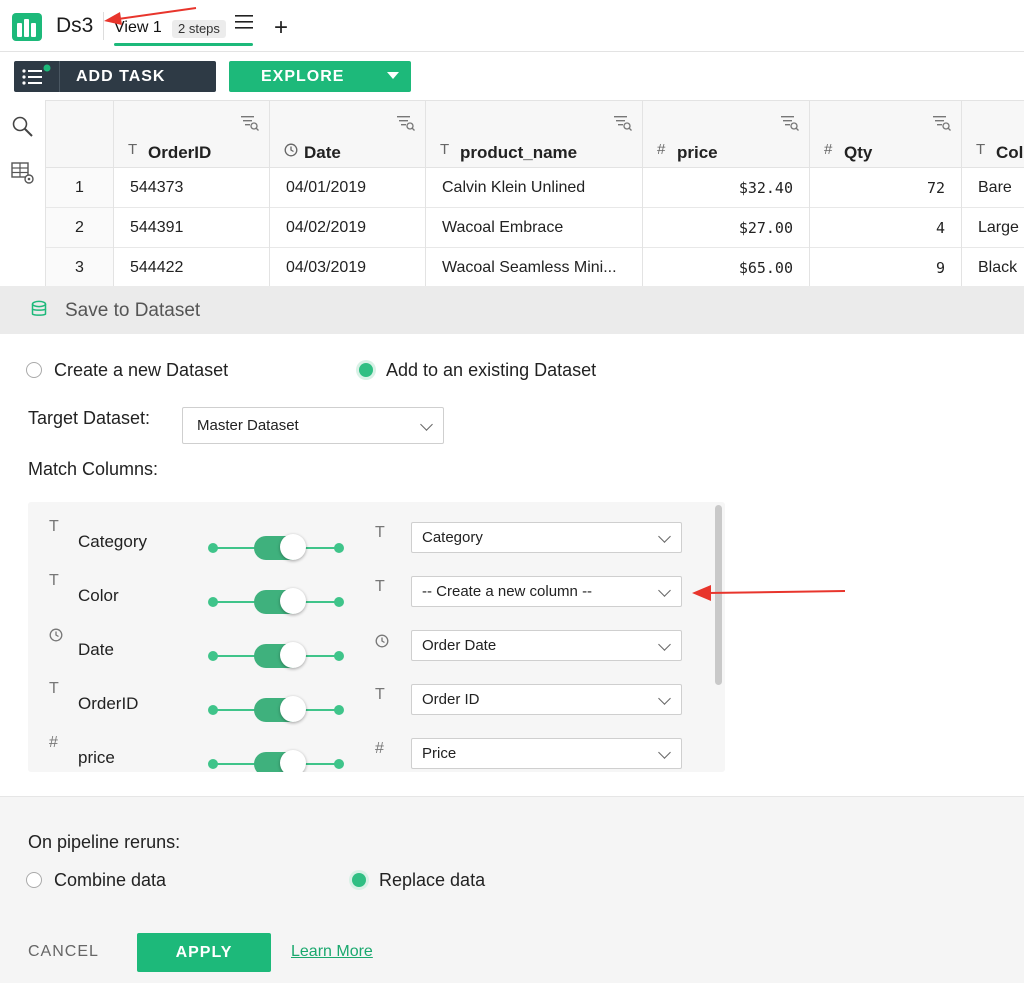 Image resolution: width=1024 pixels, height=983 pixels. What do you see at coordinates (546, 645) in the screenshot?
I see `target-column-select: Order Date` at bounding box center [546, 645].